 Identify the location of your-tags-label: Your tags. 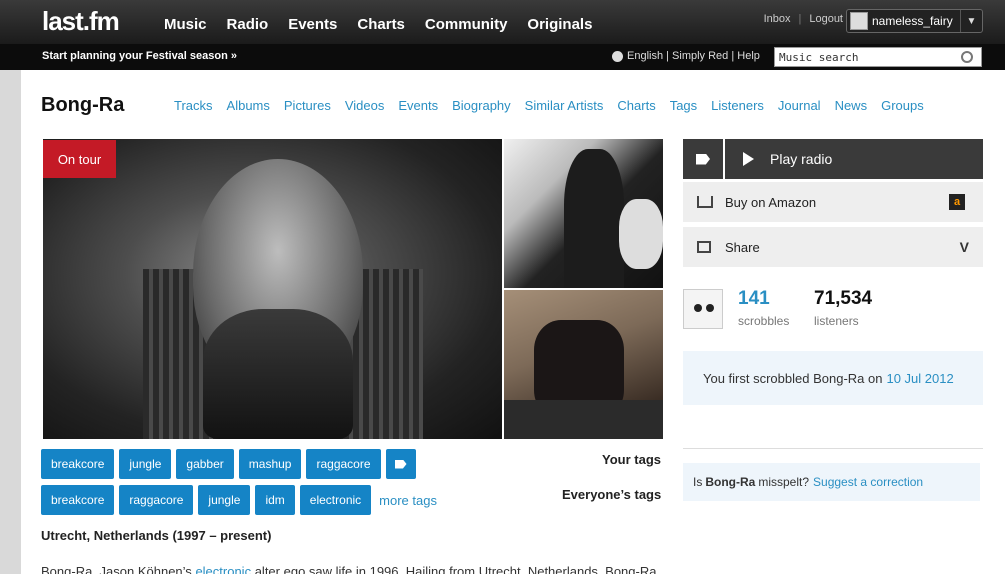
(631, 459).